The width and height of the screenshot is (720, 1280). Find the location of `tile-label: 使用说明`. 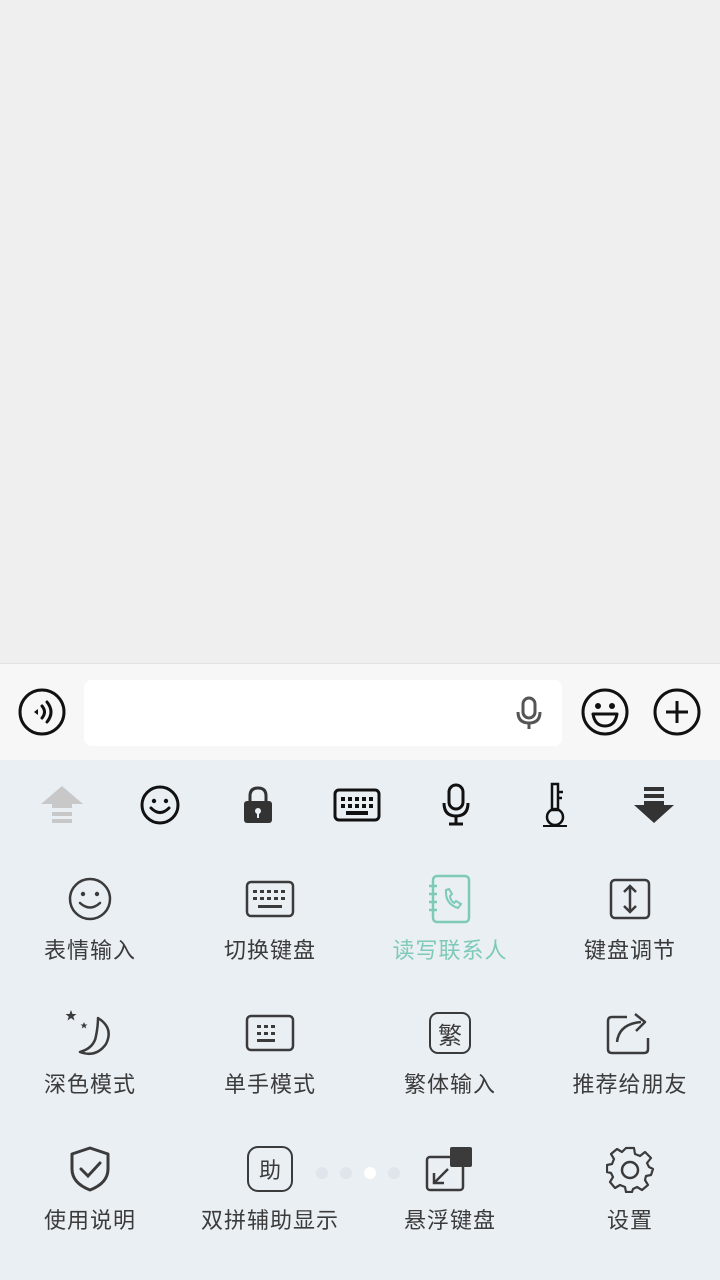

tile-label: 使用说明 is located at coordinates (89, 1221).